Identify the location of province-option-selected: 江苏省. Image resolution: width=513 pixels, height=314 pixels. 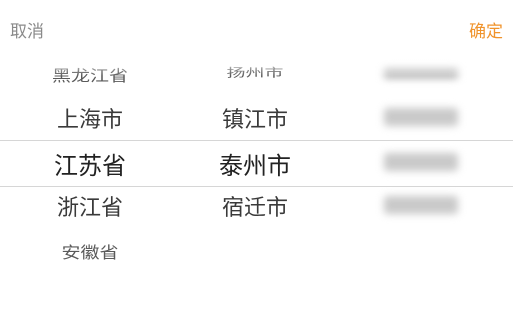
(90, 166).